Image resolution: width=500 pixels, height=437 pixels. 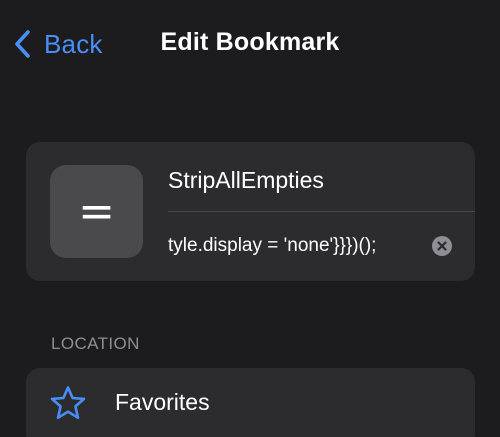 I want to click on bookmark-url-field: tyle.display = 'none'}}})();, so click(x=313, y=246).